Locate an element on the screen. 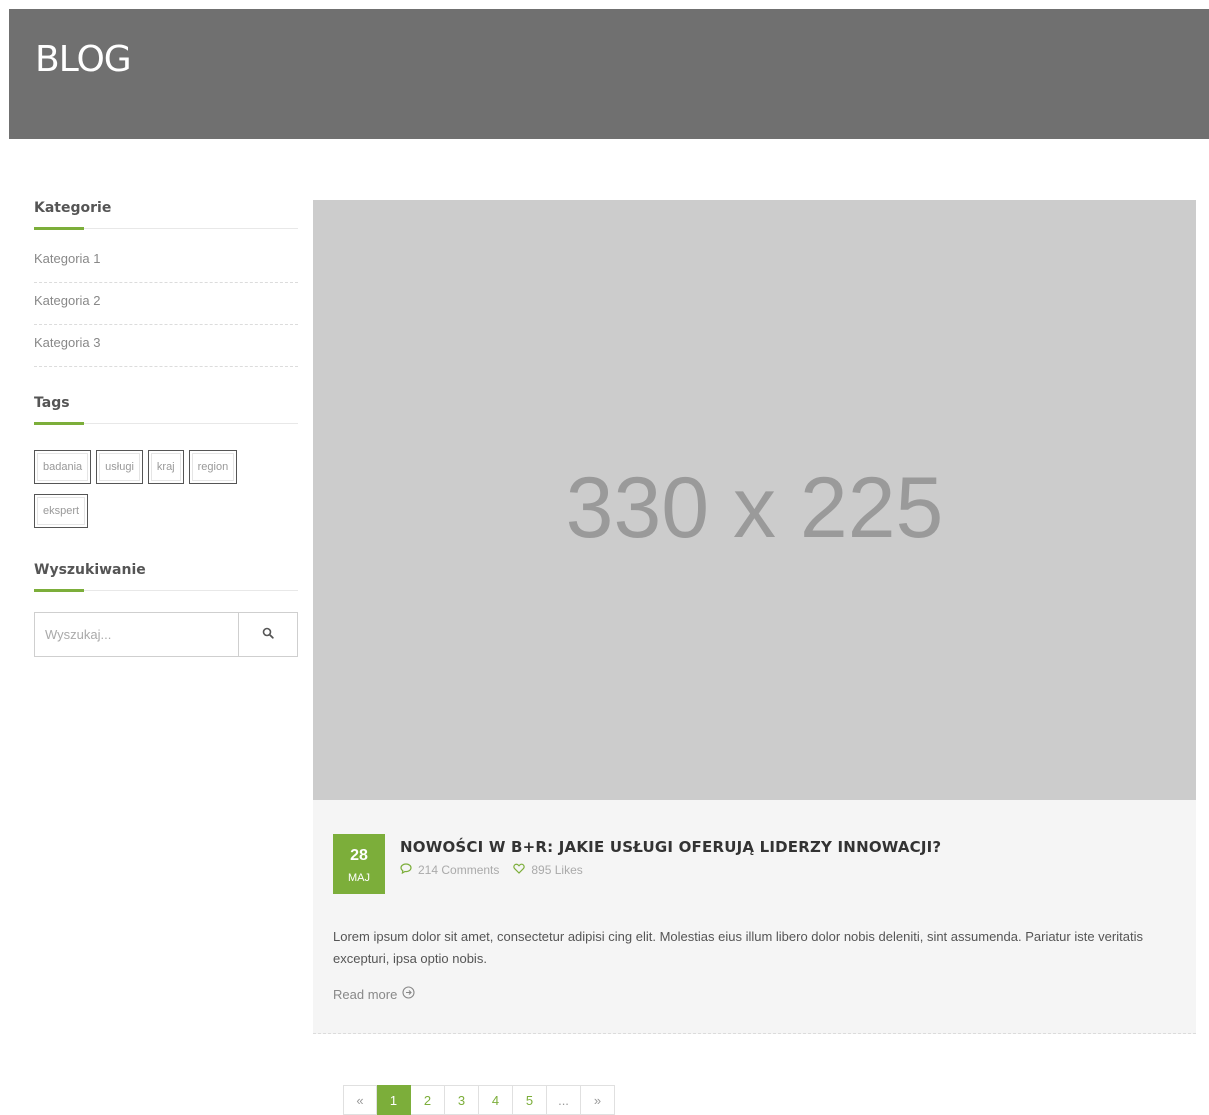  tag-ekspert: ekspert is located at coordinates (61, 511).